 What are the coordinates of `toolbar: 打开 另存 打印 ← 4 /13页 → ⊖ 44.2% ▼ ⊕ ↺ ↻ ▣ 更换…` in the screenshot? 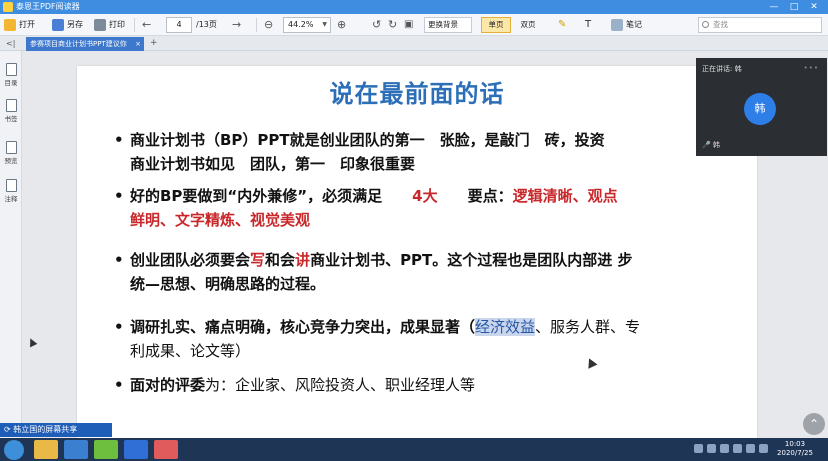 It's located at (414, 25).